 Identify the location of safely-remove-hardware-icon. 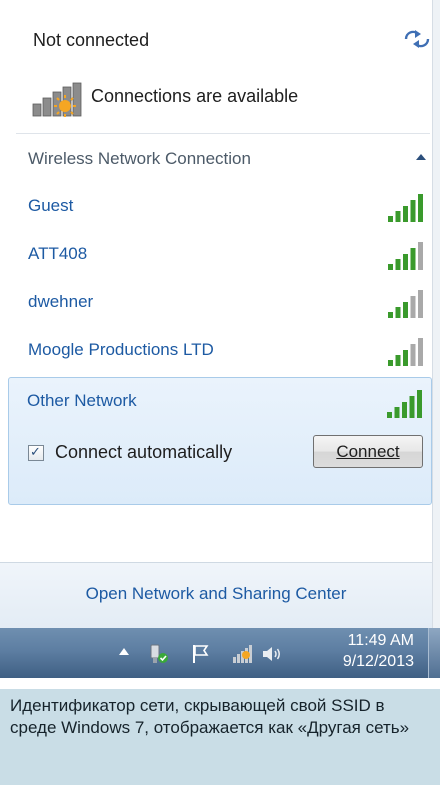
(159, 654).